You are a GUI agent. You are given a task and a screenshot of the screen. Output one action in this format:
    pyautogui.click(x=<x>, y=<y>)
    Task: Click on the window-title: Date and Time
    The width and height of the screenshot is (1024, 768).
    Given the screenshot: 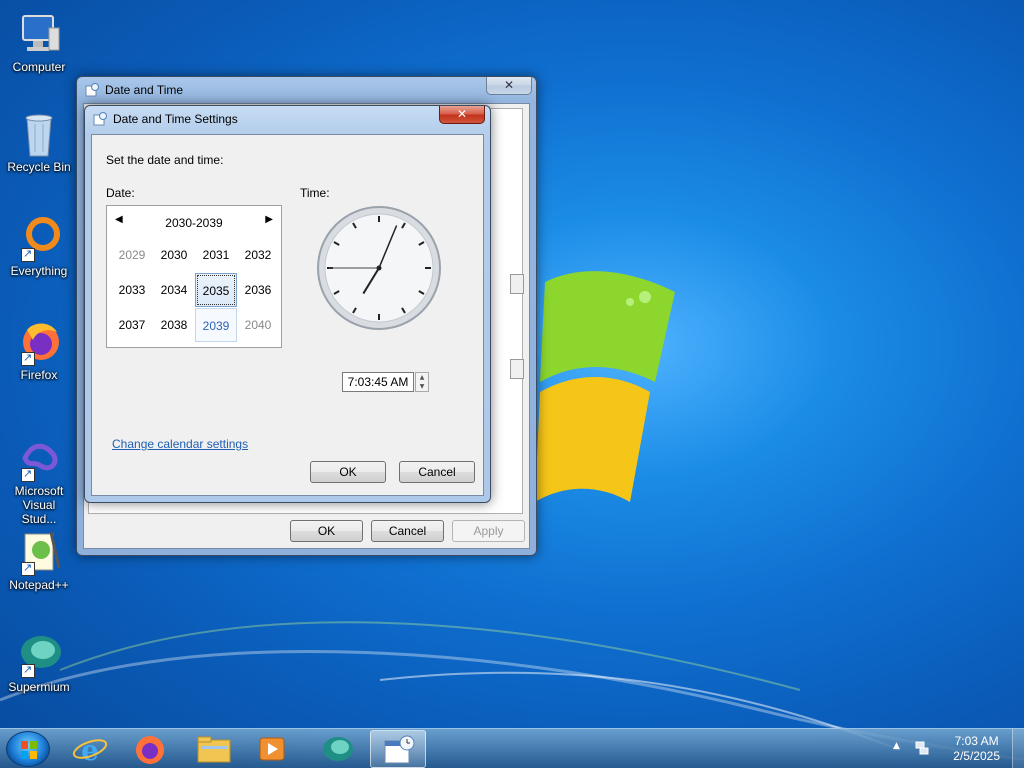 What is the action you would take?
    pyautogui.click(x=144, y=90)
    